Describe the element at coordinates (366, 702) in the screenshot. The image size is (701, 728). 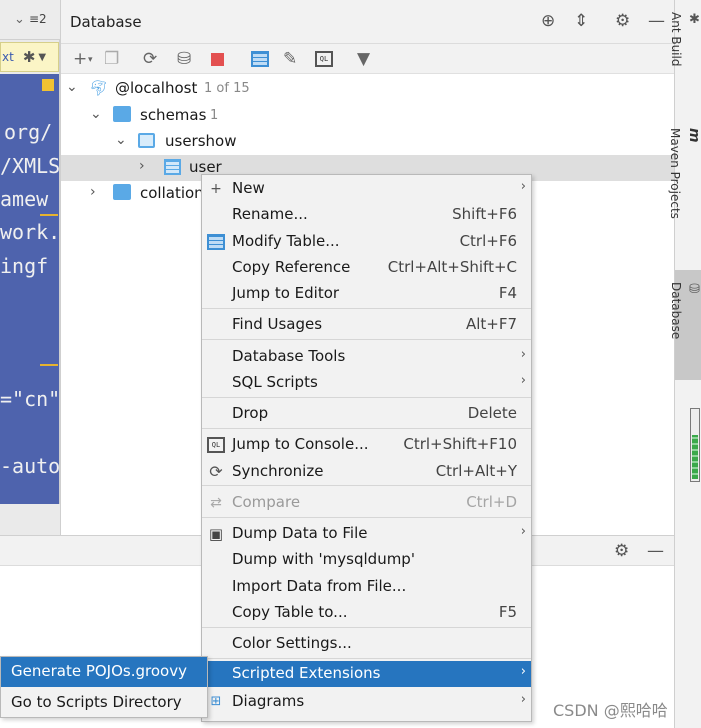
I see `menu-item-diagrams: ⊞ Diagrams ›` at that location.